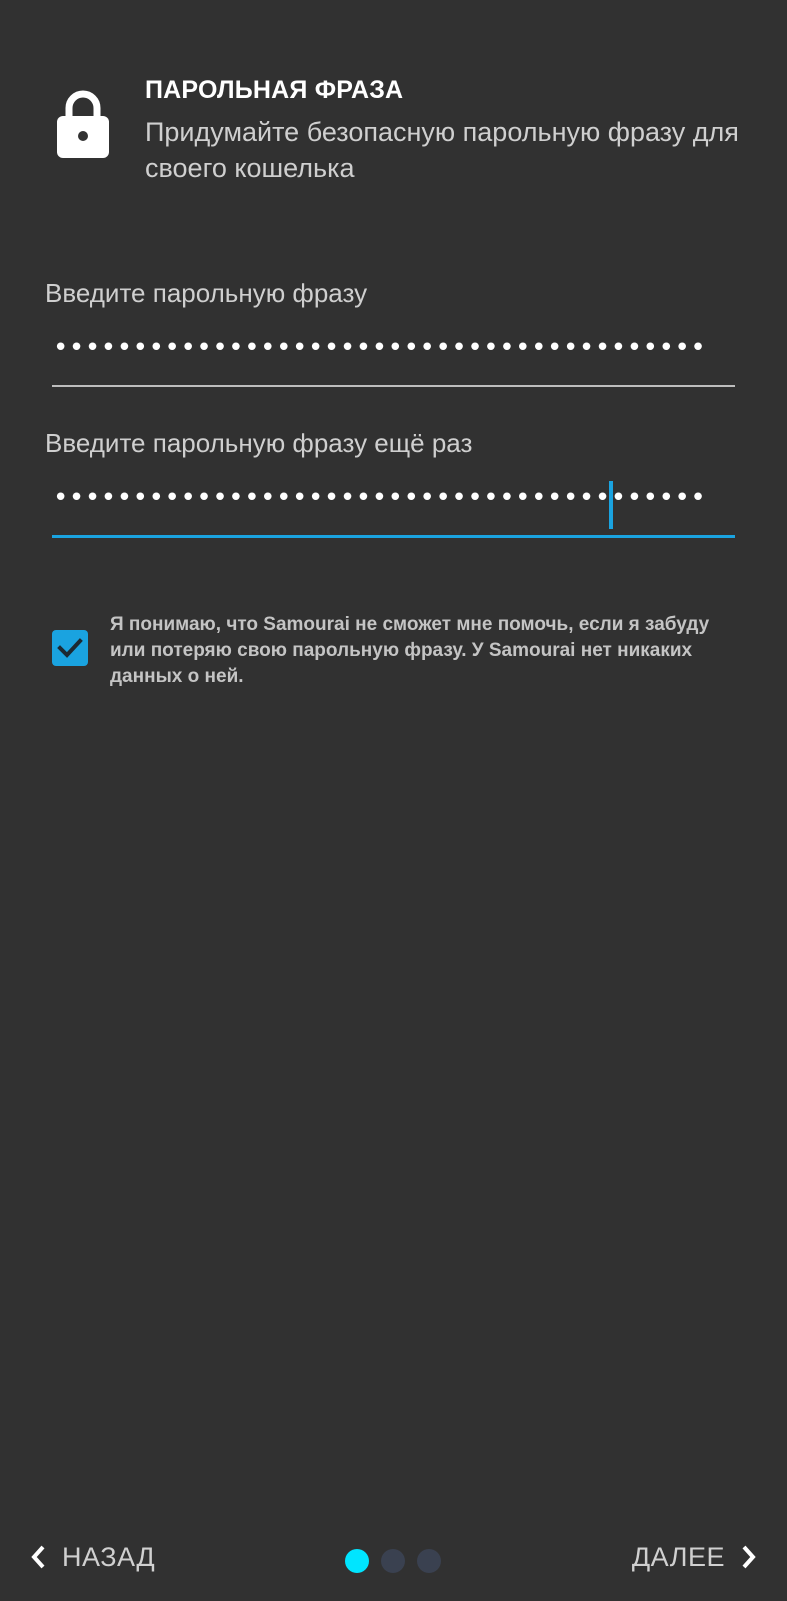 The image size is (787, 1601). Describe the element at coordinates (611, 505) in the screenshot. I see `text-cursor` at that location.